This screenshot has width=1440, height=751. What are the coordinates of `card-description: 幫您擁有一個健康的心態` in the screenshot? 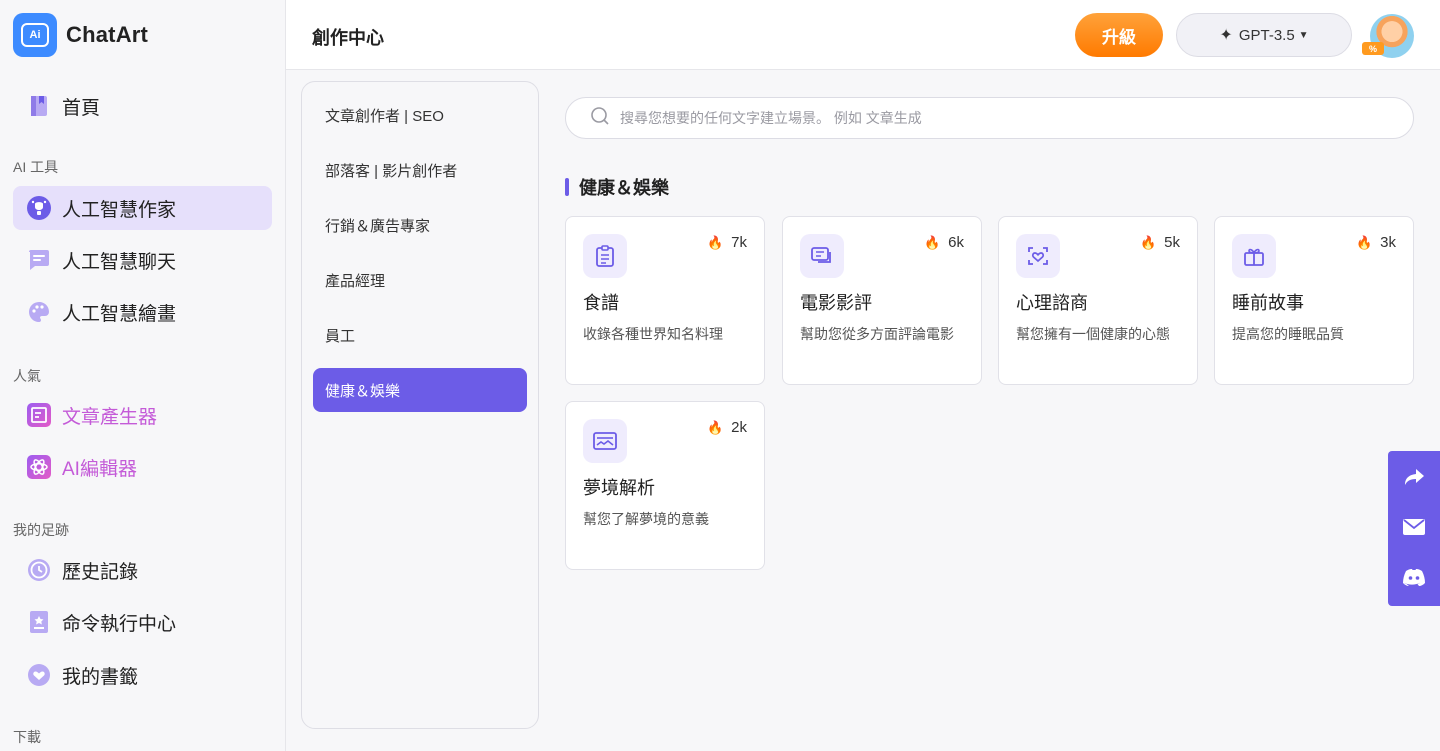 It's located at (1093, 334).